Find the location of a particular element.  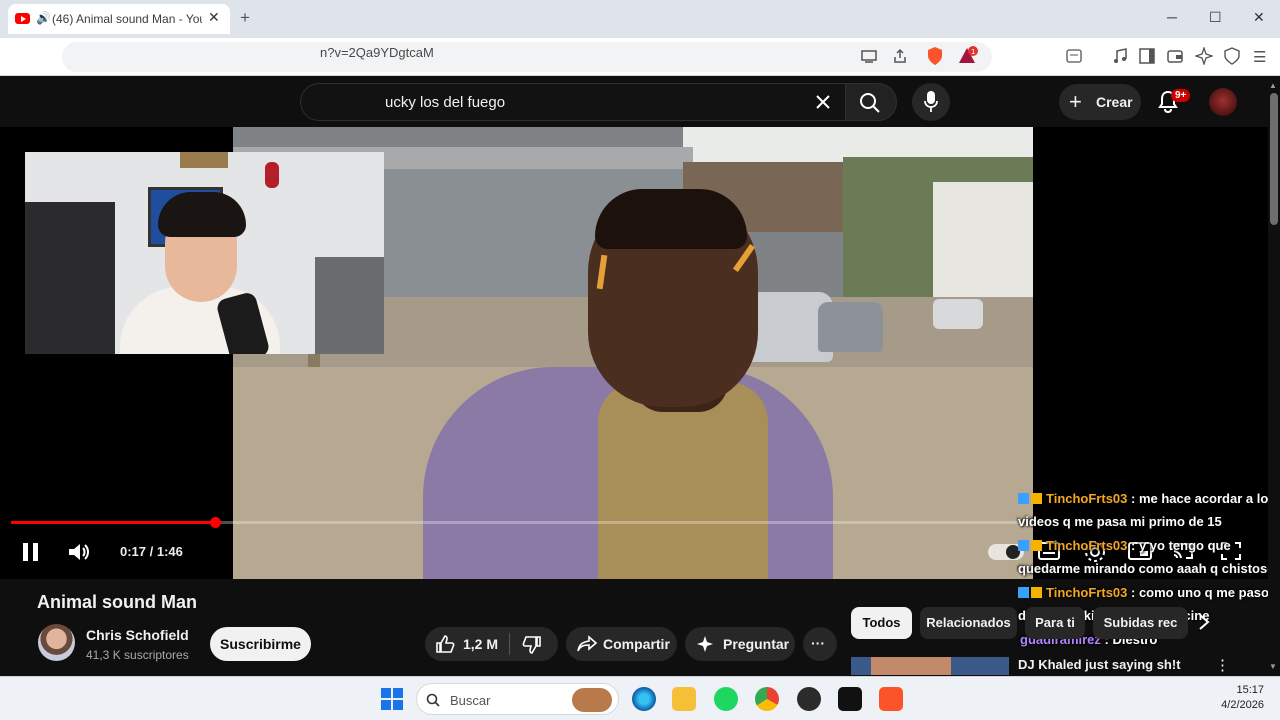

browser-tab: 🔊 (46) Animal sound Man - You ✕ is located at coordinates (119, 19).